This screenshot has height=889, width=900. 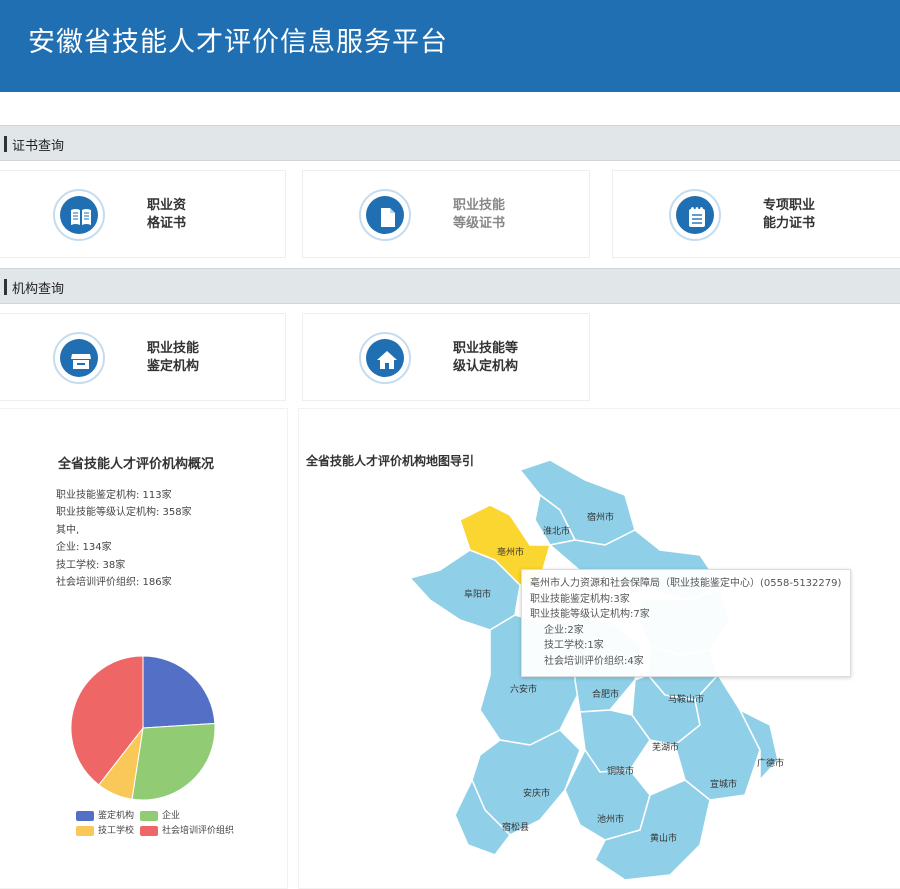 What do you see at coordinates (723, 784) in the screenshot?
I see `map-label-xuancheng: 宣城市` at bounding box center [723, 784].